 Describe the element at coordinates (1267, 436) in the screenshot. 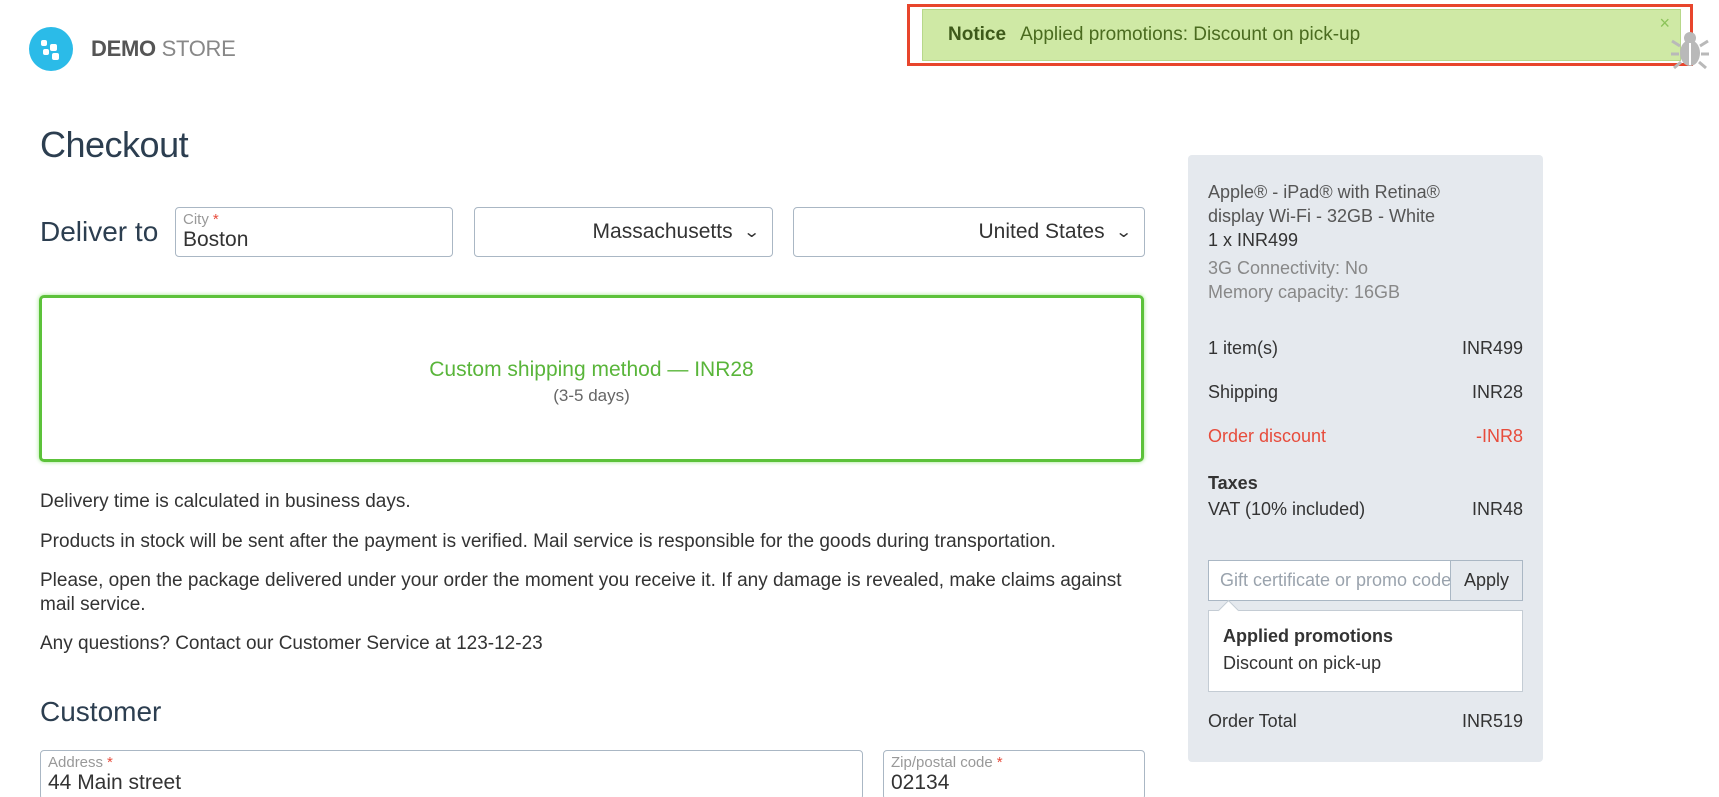

I see `discount-label: Order discount` at that location.